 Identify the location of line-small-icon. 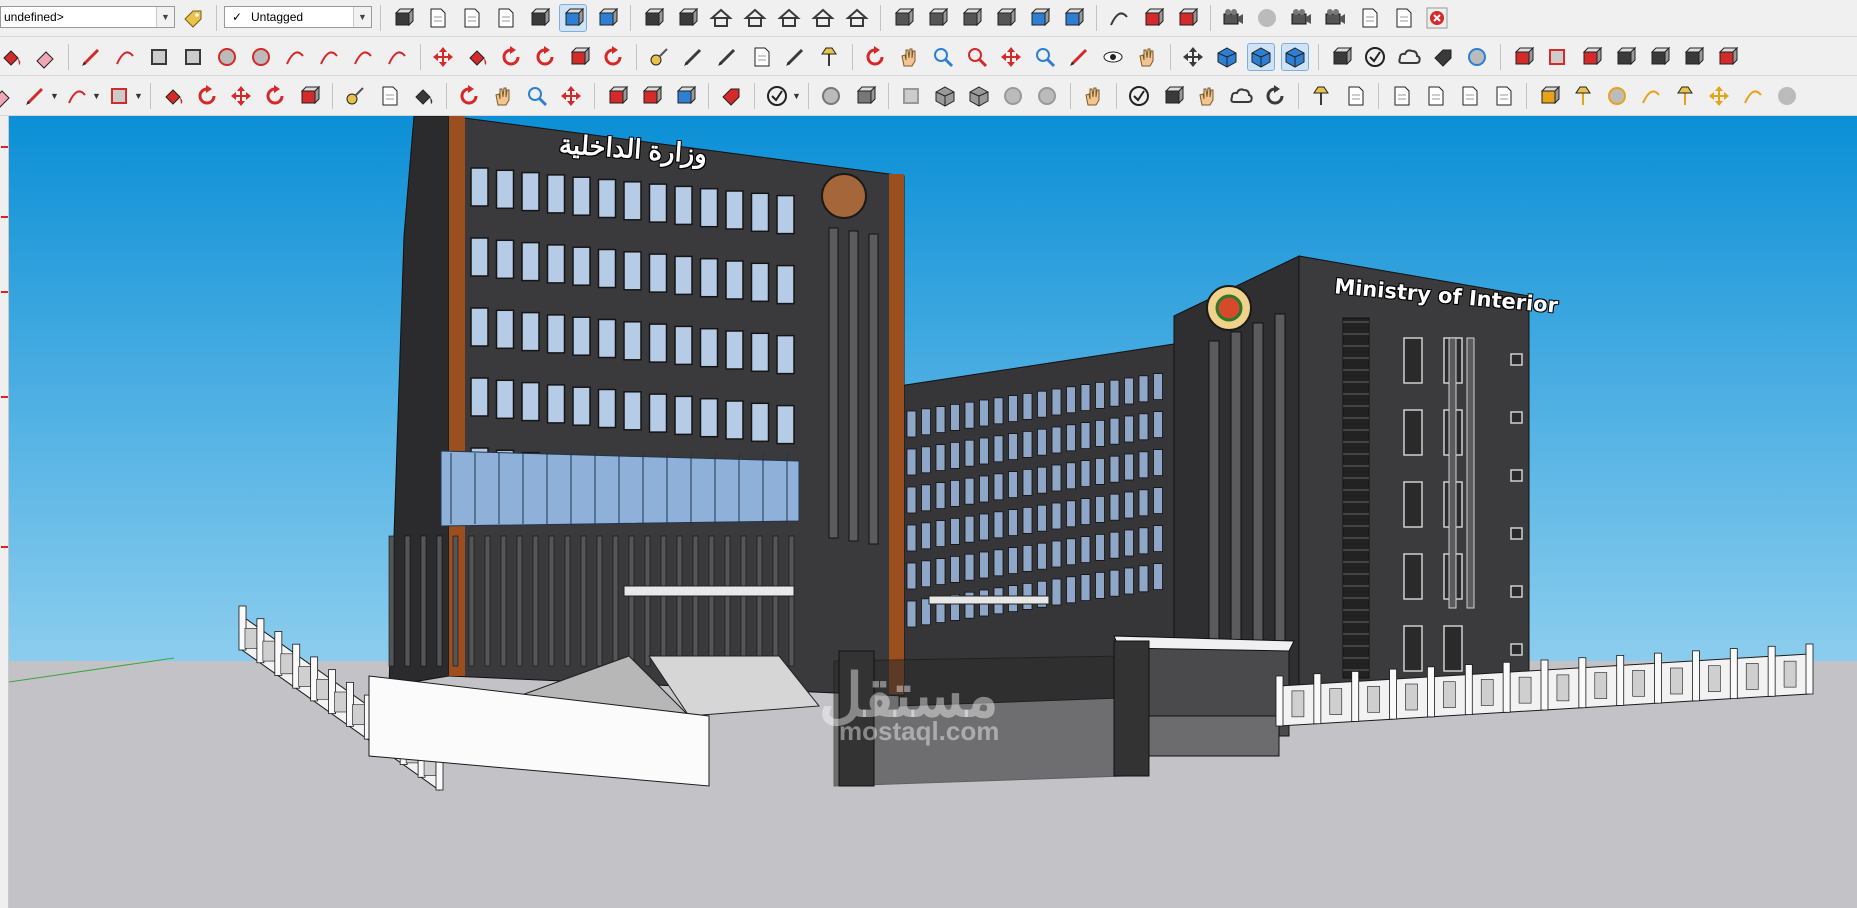
(35, 96).